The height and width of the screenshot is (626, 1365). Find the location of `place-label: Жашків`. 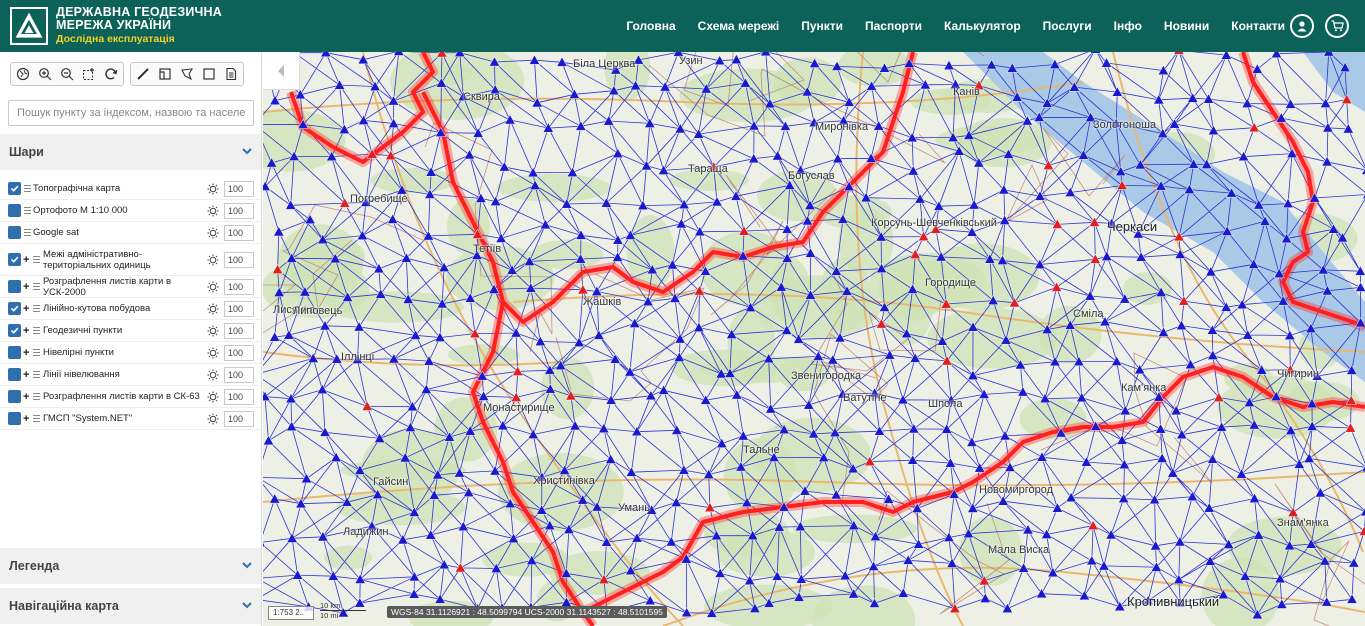

place-label: Жашків is located at coordinates (602, 302).